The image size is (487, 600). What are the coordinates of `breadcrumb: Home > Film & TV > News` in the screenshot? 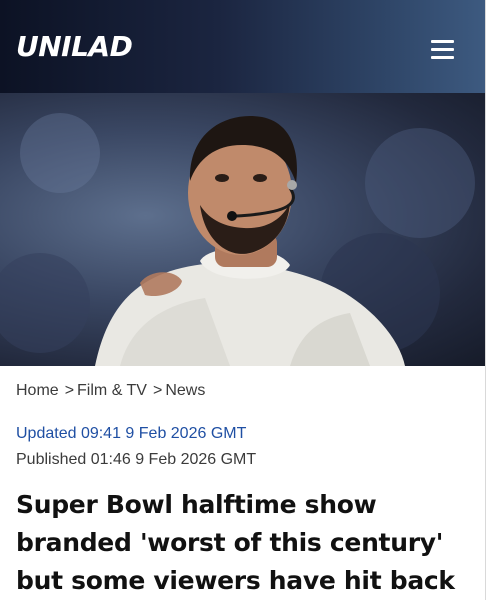 It's located at (110, 391).